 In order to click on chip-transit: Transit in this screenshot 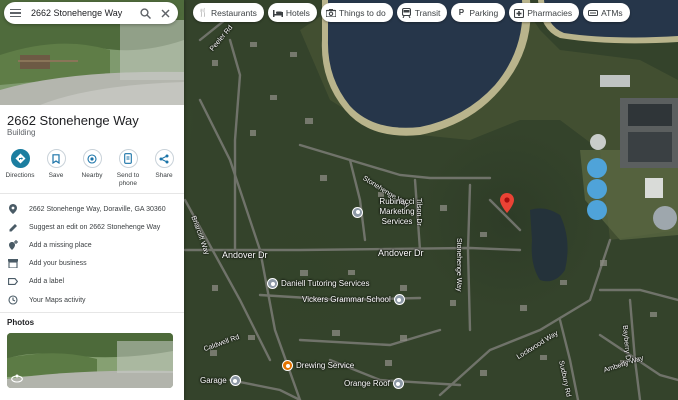, I will do `click(422, 12)`.